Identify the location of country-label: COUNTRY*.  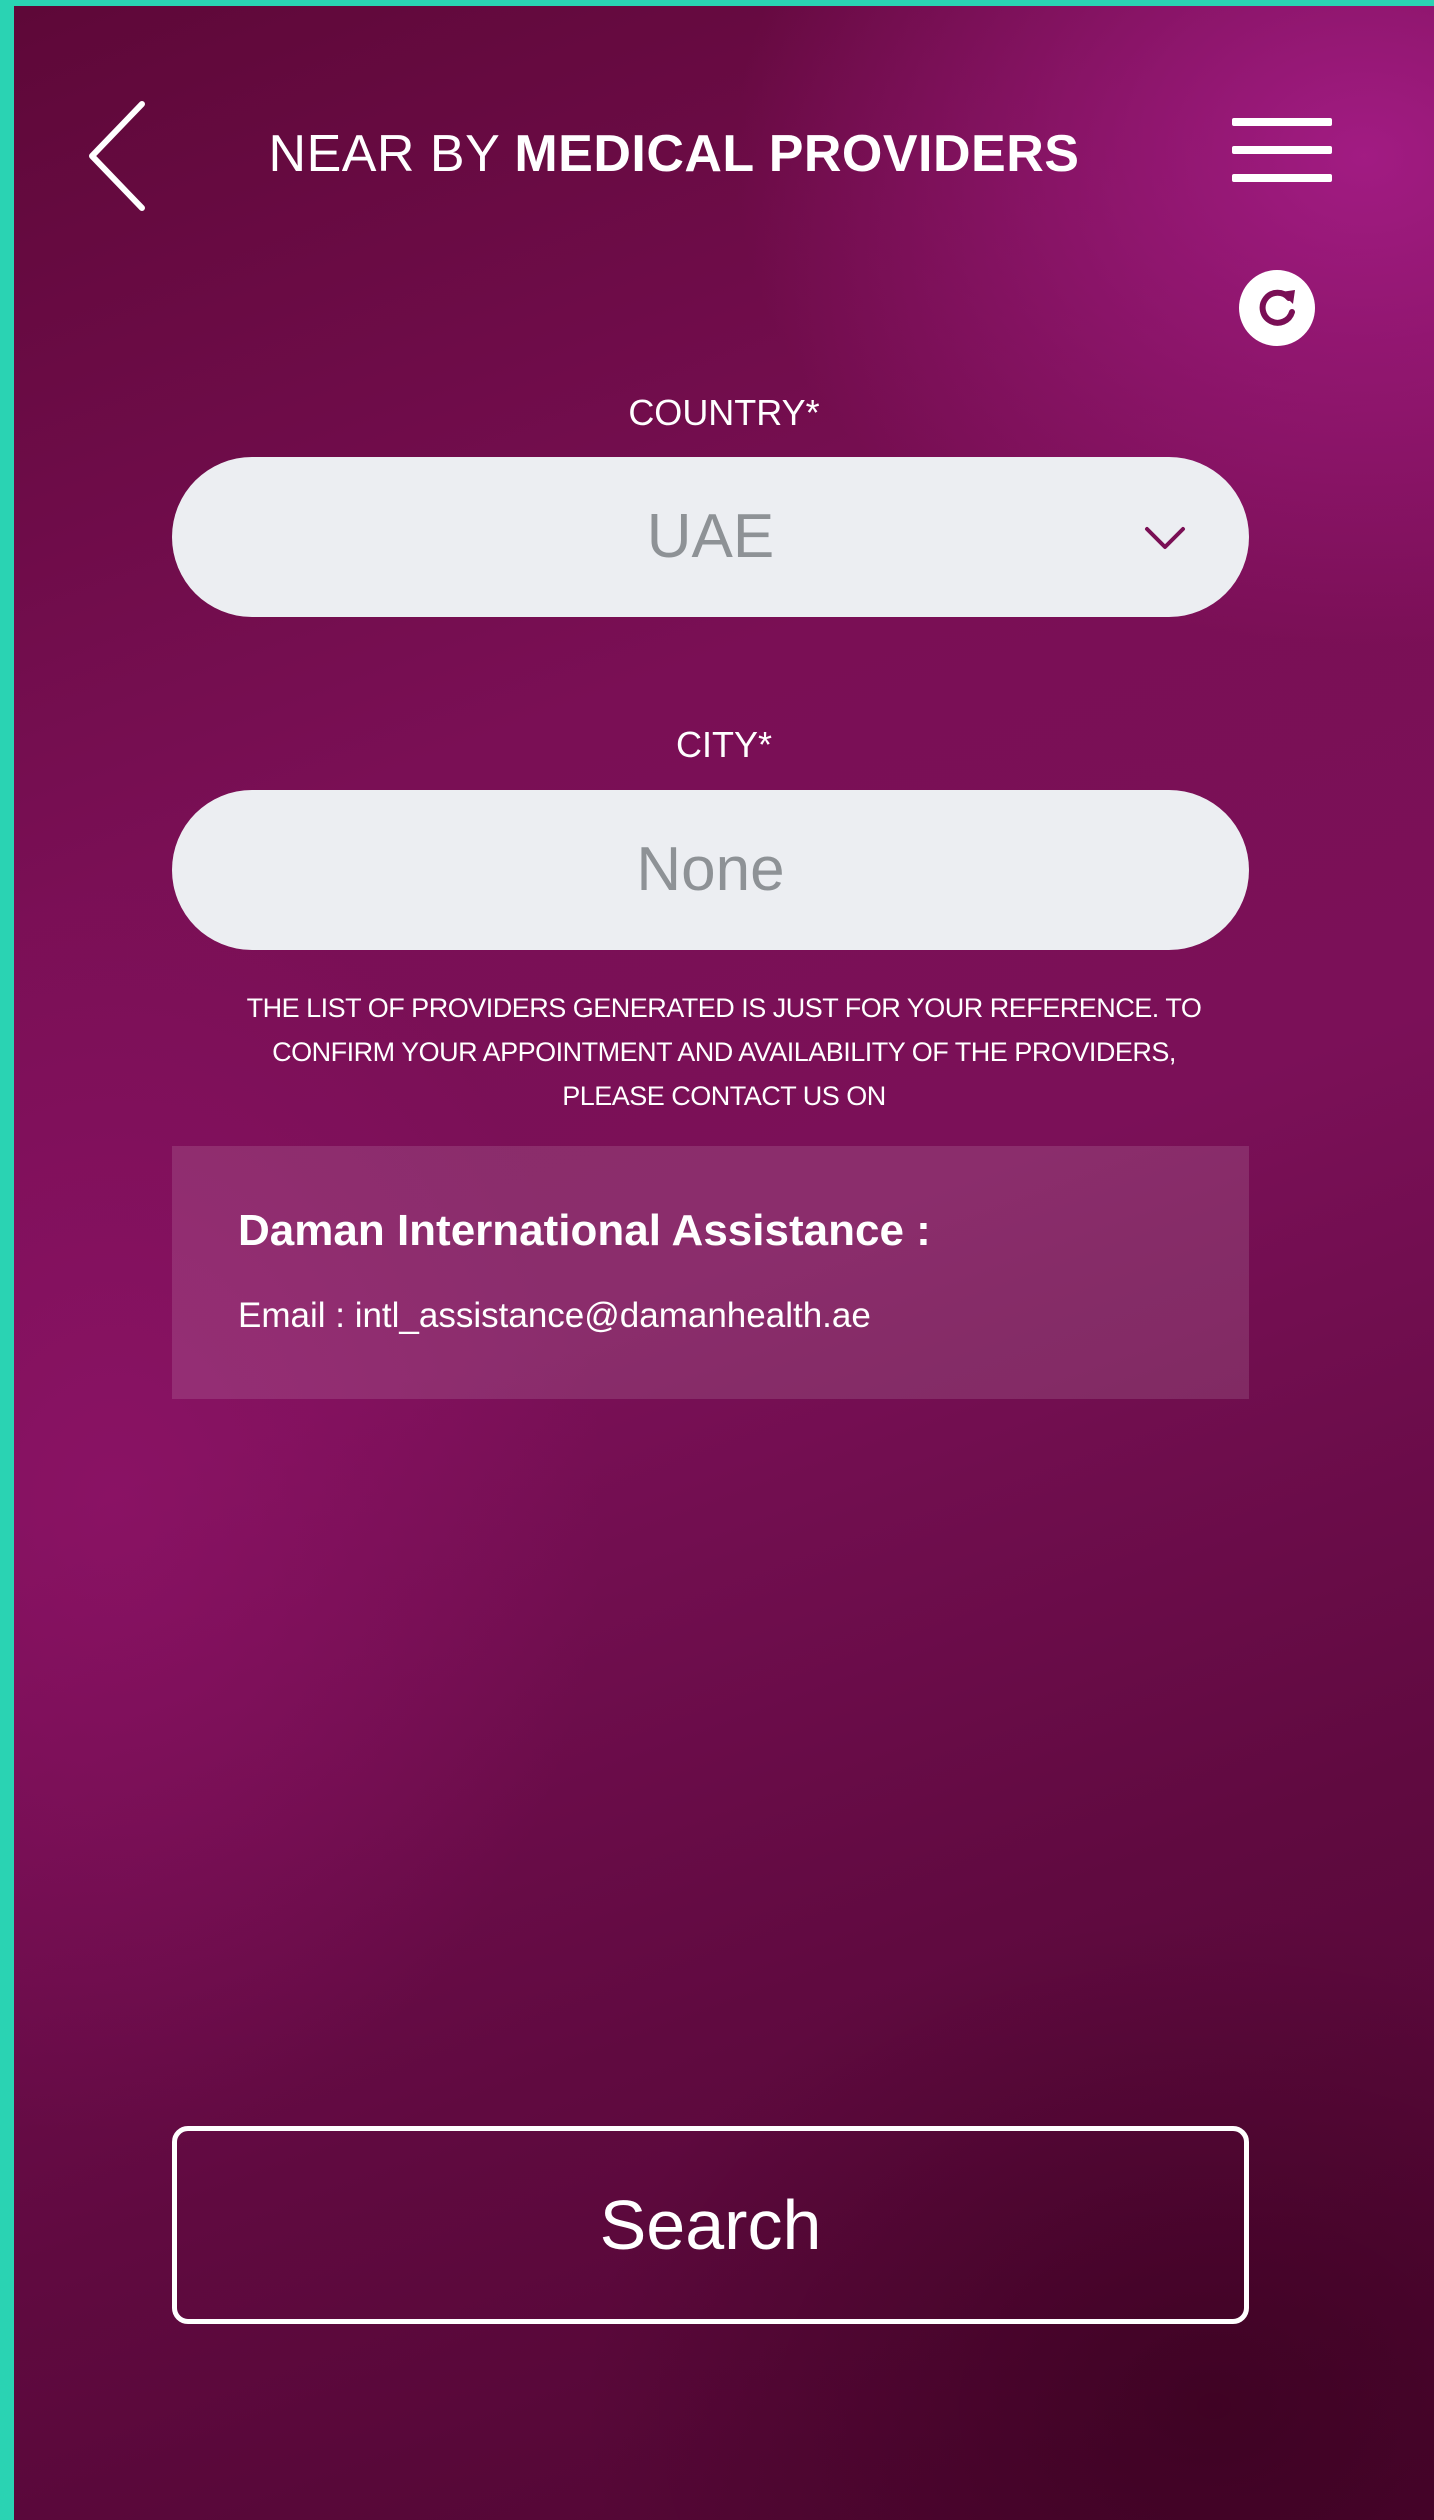
(724, 412).